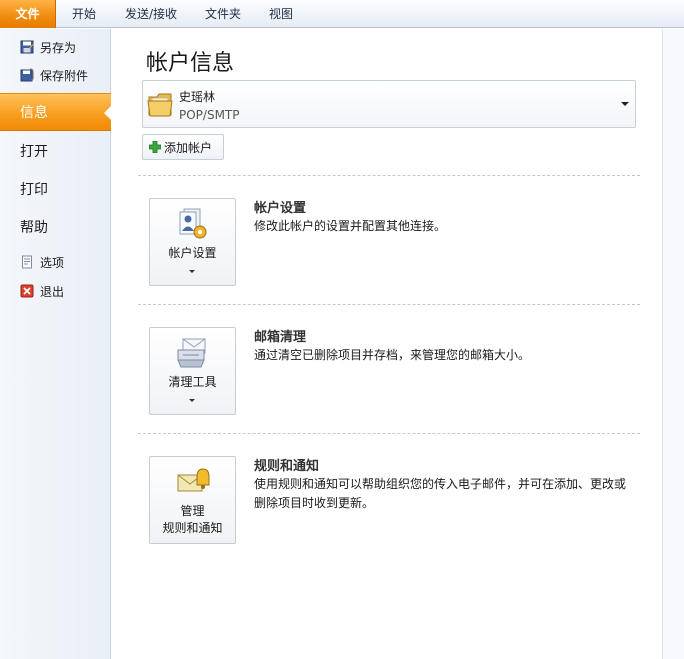  I want to click on nav-exit-label: 退出, so click(52, 291).